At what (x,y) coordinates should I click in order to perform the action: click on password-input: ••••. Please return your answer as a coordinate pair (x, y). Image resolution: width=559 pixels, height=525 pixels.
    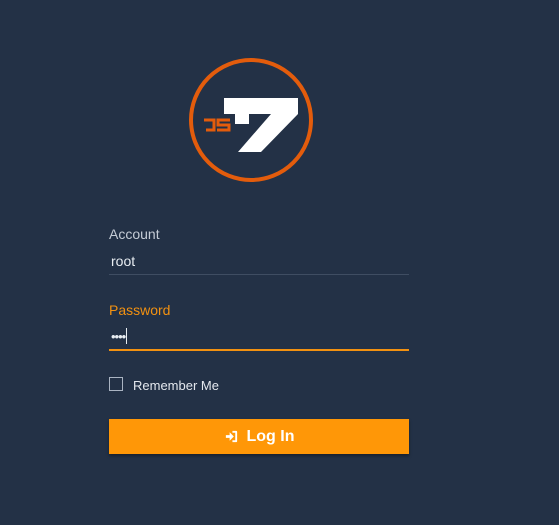
    Looking at the image, I should click on (259, 337).